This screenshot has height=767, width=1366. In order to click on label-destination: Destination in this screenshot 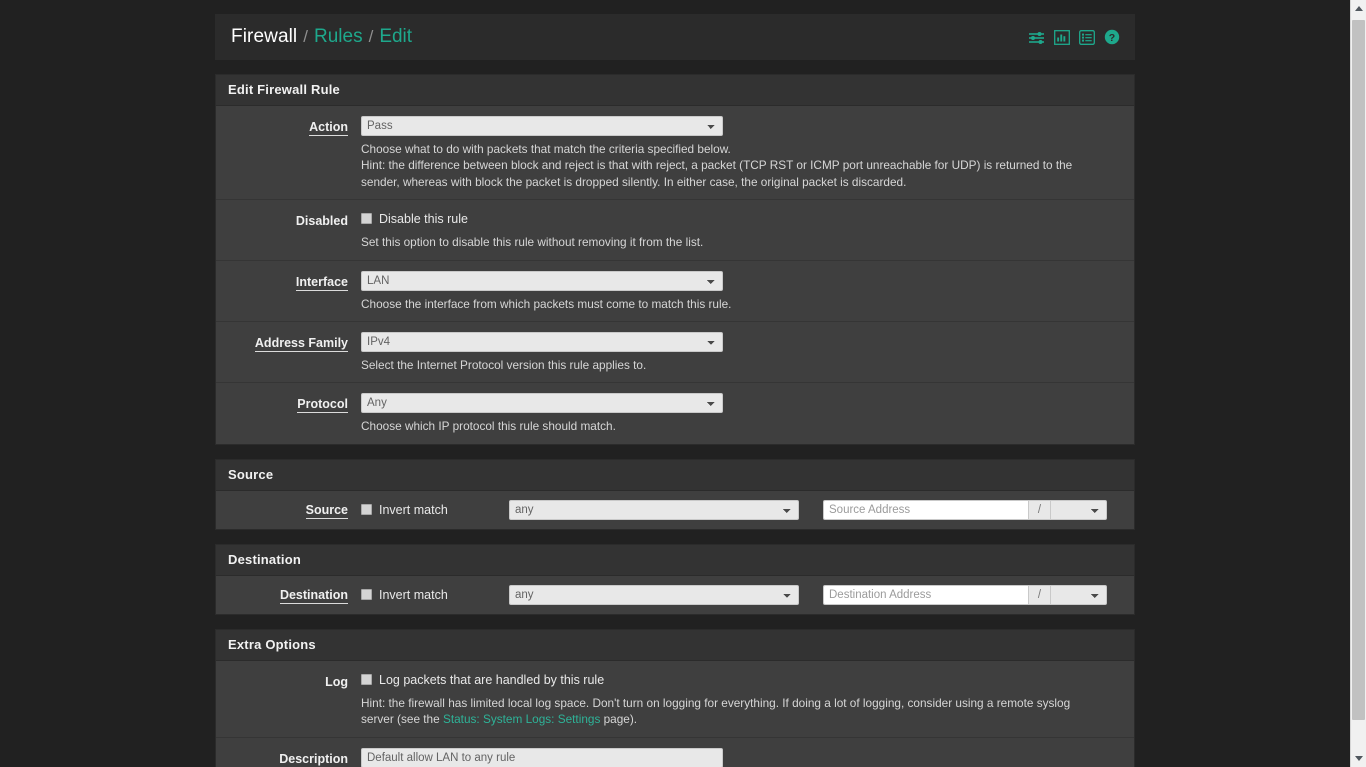, I will do `click(288, 595)`.